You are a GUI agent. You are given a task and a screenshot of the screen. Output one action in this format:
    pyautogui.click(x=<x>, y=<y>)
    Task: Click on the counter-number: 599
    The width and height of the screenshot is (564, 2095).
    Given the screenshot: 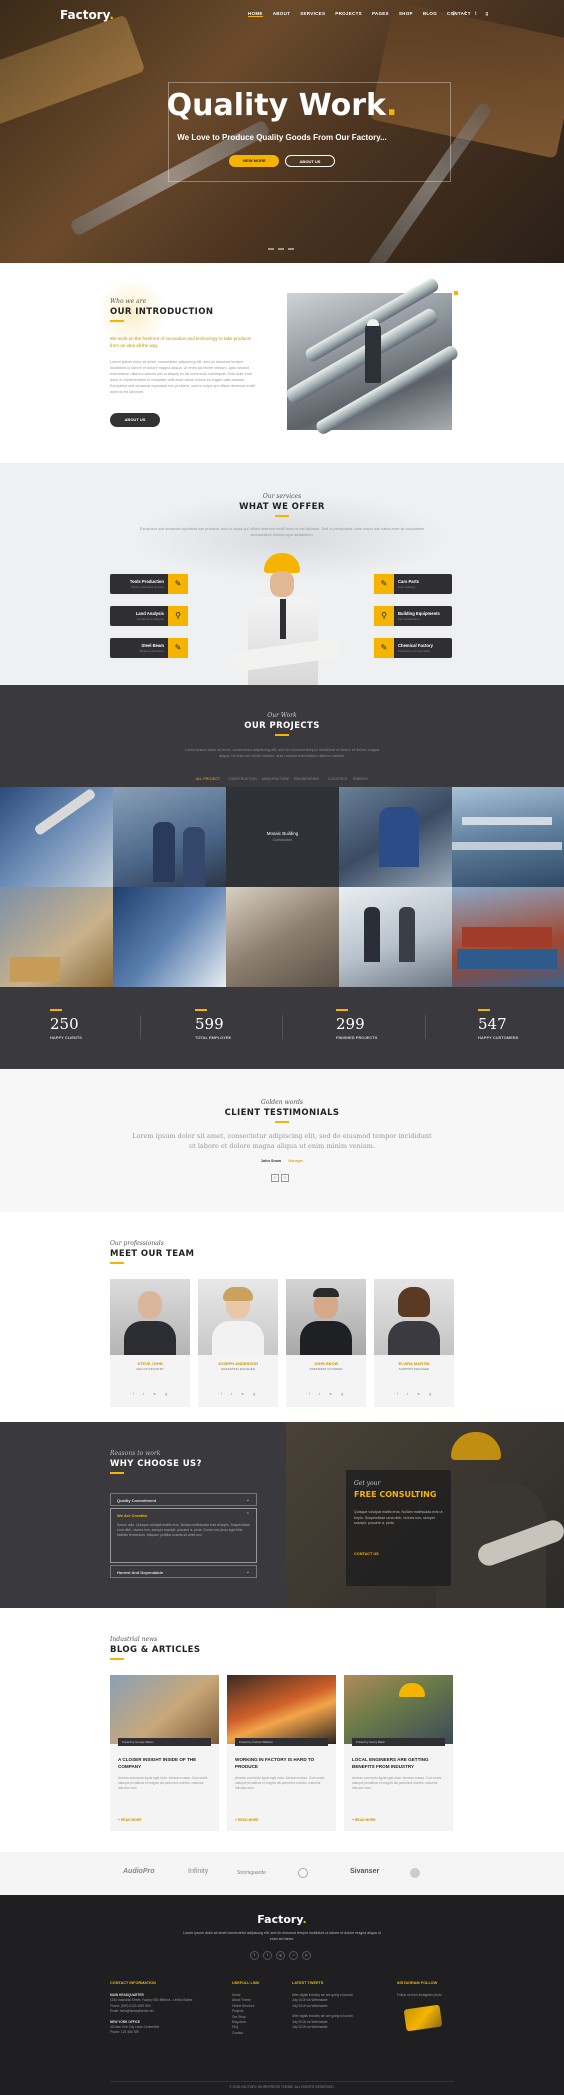 What is the action you would take?
    pyautogui.click(x=209, y=1023)
    